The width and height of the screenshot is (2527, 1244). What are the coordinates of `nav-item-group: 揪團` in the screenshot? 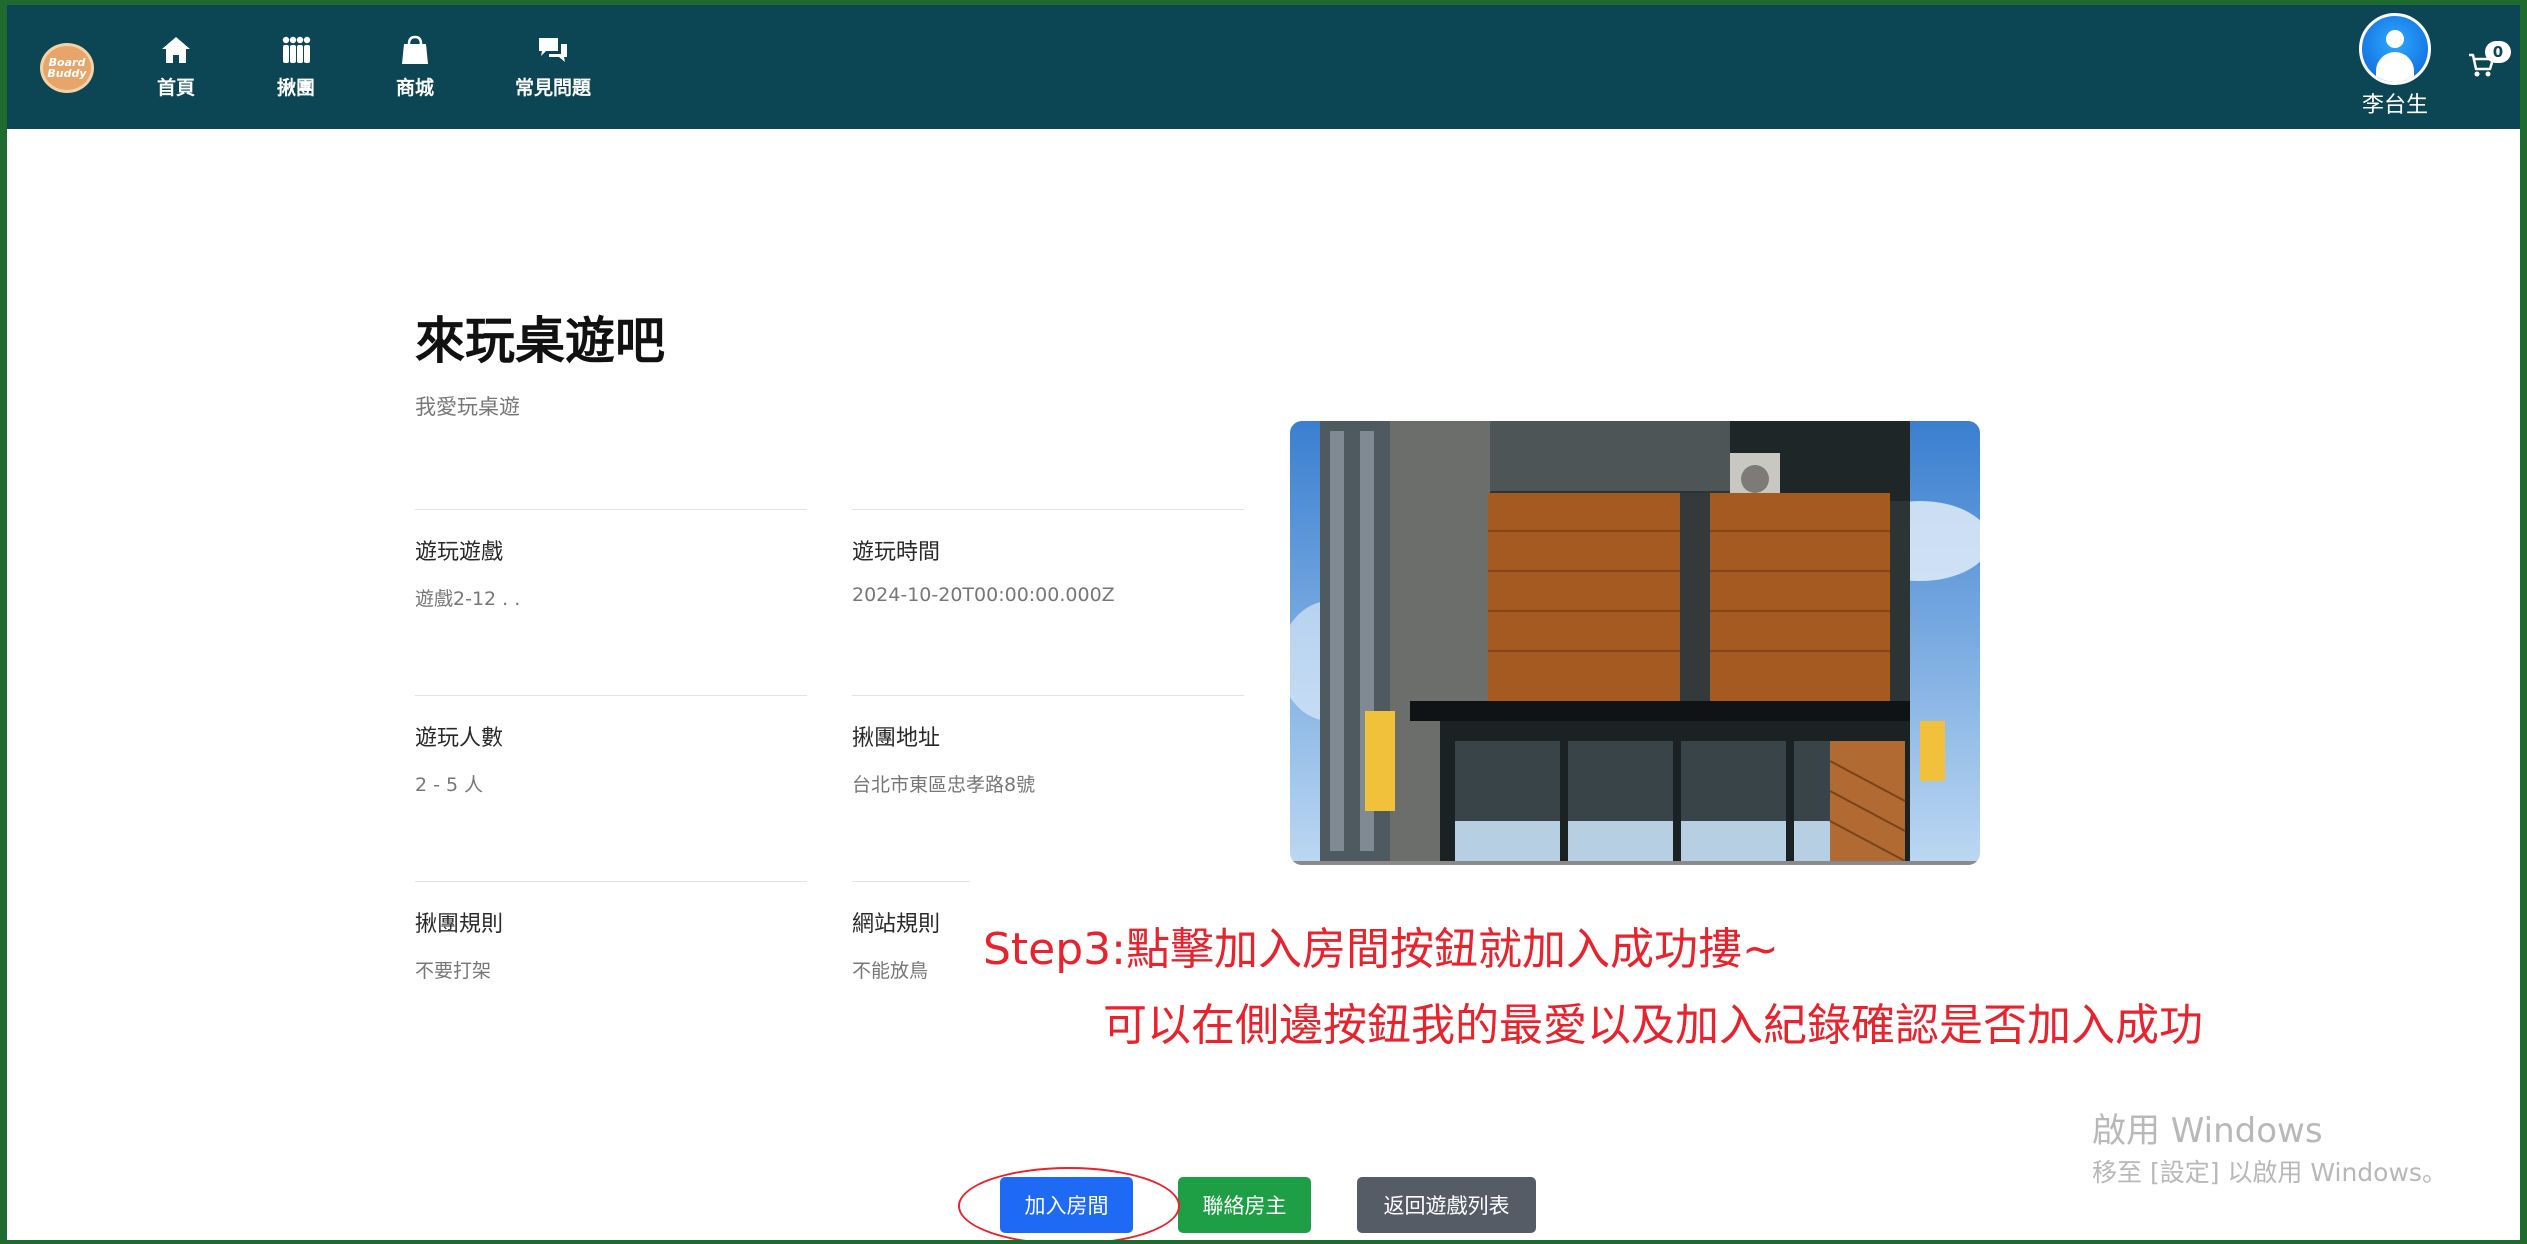 It's located at (296, 67).